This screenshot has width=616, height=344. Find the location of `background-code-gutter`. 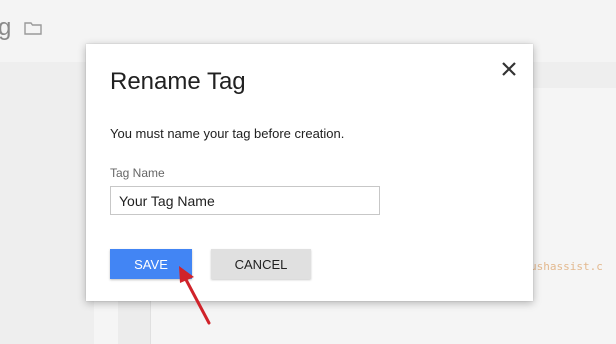

background-code-gutter is located at coordinates (134, 322).